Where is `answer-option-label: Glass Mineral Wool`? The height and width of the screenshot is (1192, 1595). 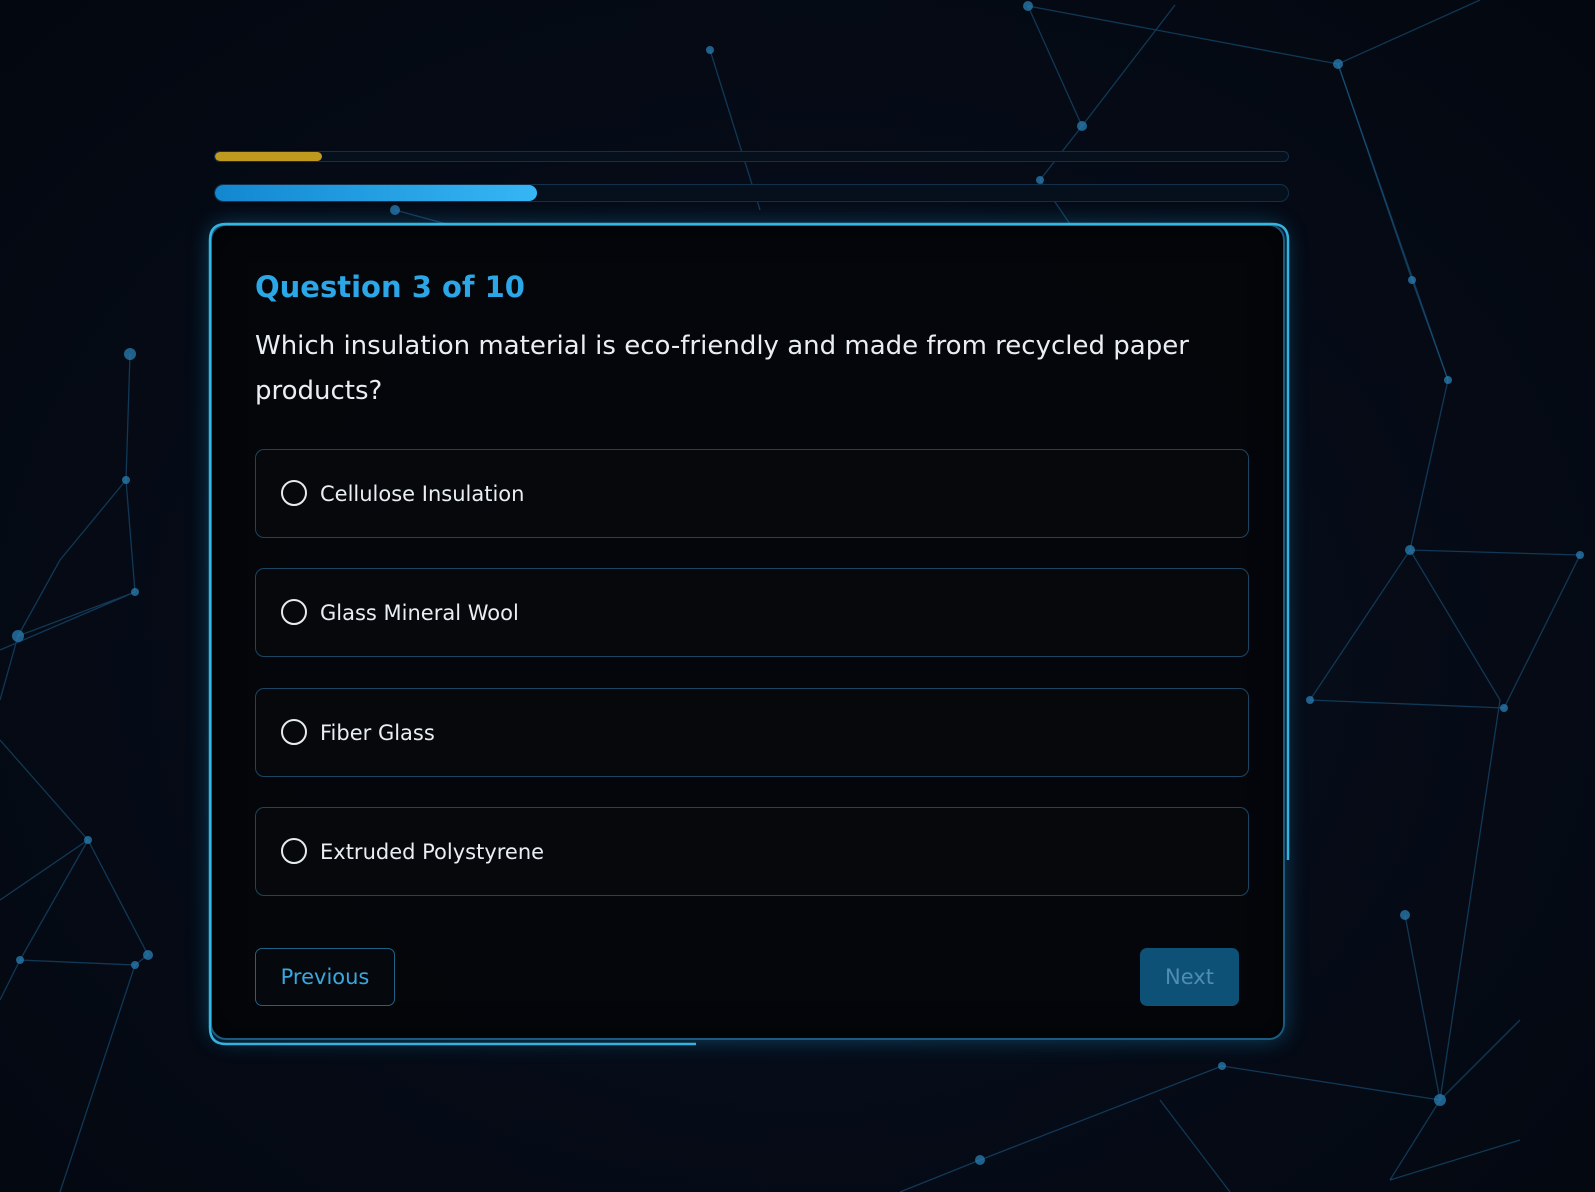
answer-option-label: Glass Mineral Wool is located at coordinates (419, 613).